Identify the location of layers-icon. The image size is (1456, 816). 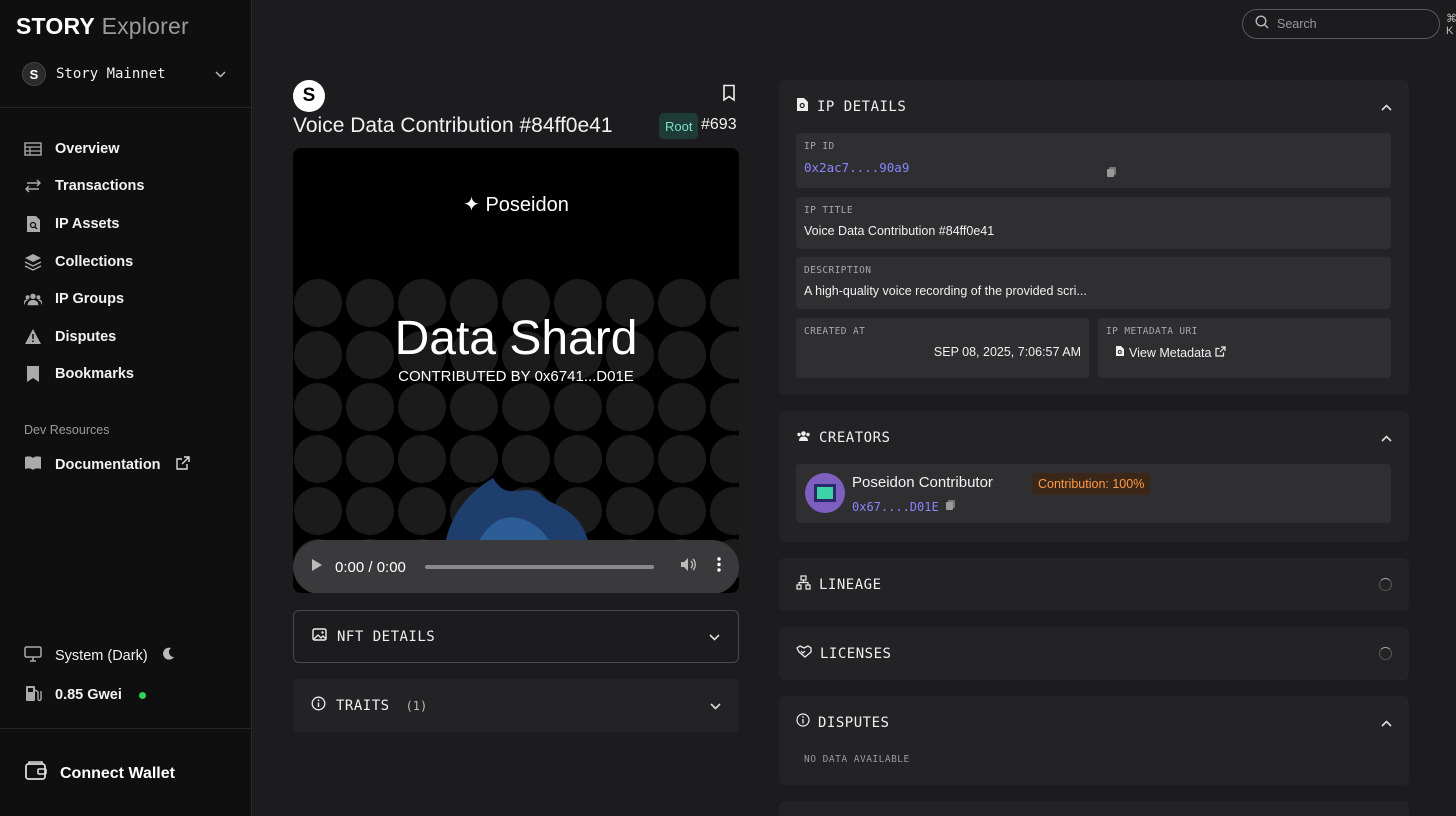
(33, 262).